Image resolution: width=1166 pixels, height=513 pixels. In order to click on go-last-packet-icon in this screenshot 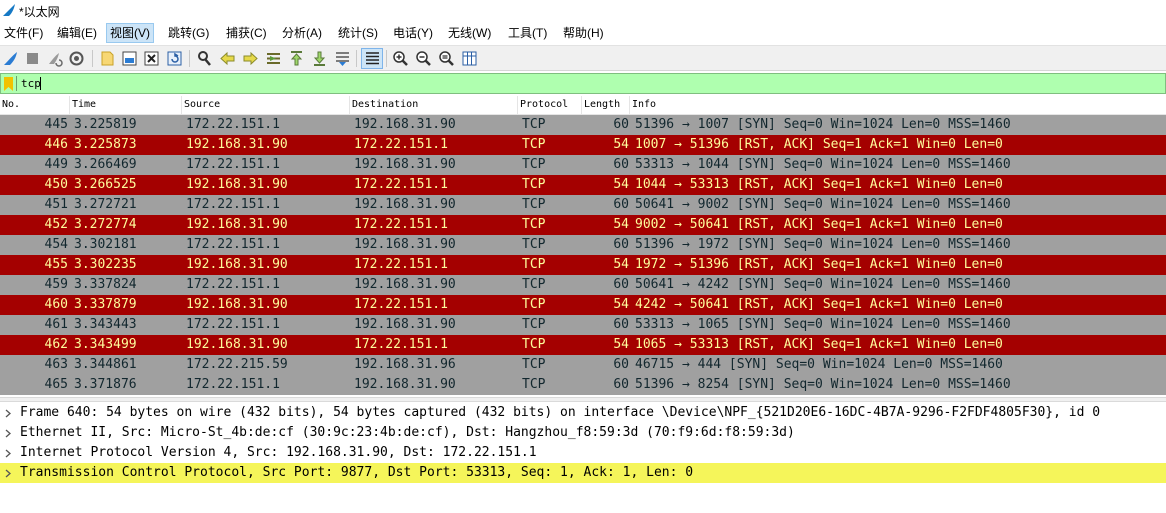, I will do `click(319, 58)`.